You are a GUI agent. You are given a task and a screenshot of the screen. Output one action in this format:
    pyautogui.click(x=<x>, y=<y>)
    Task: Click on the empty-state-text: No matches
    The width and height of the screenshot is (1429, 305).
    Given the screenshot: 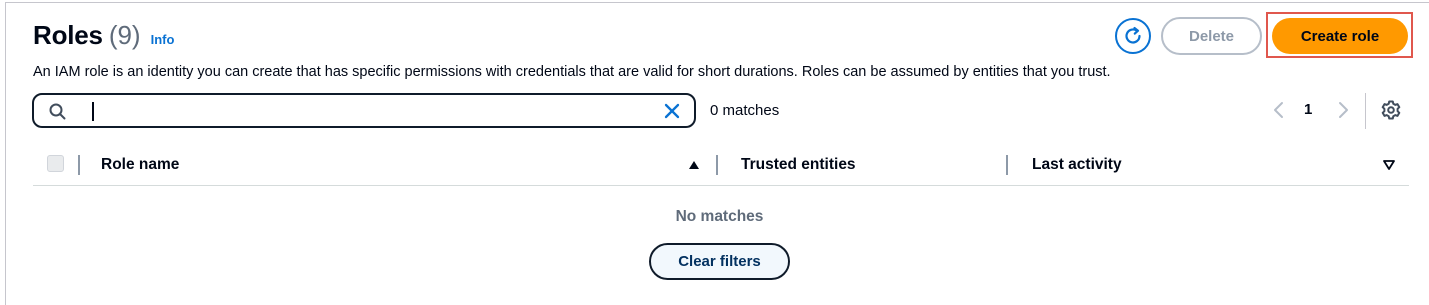 What is the action you would take?
    pyautogui.click(x=719, y=216)
    